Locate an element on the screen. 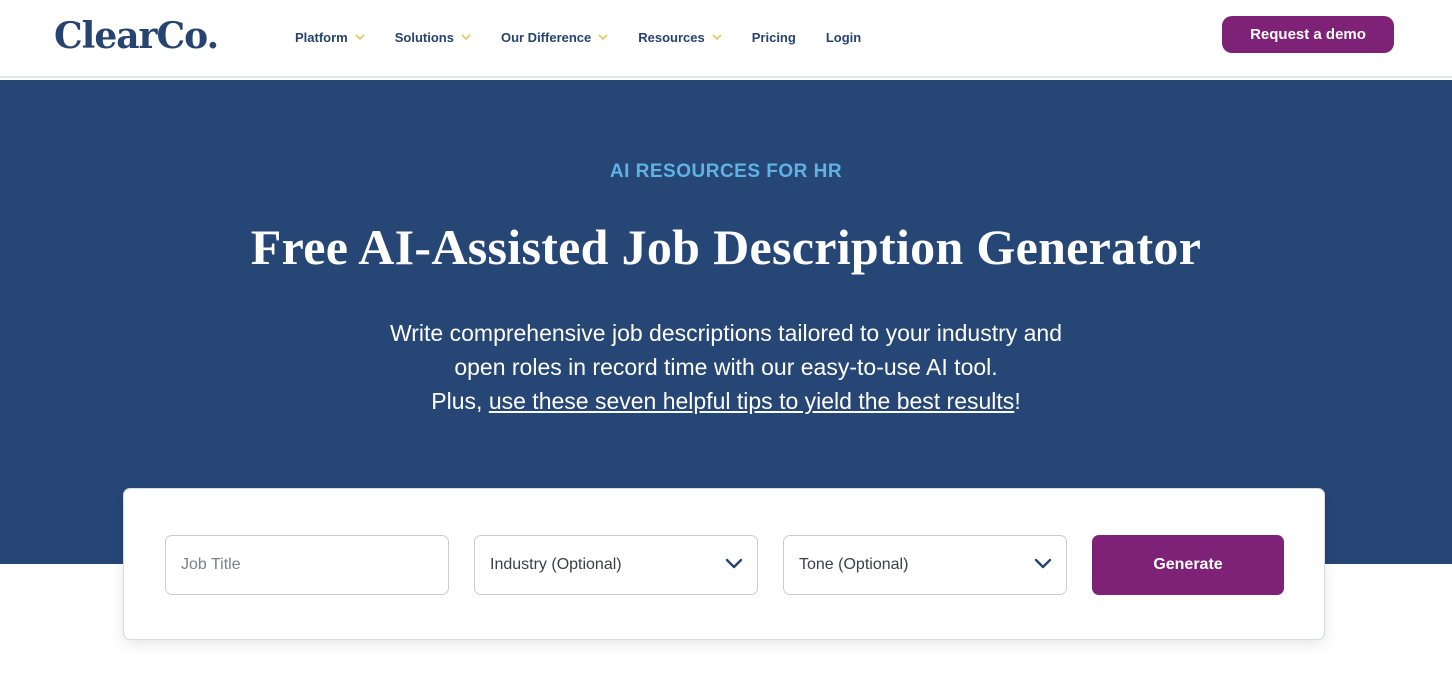 The height and width of the screenshot is (700, 1452). clearco-logo: ClearCo. is located at coordinates (137, 36).